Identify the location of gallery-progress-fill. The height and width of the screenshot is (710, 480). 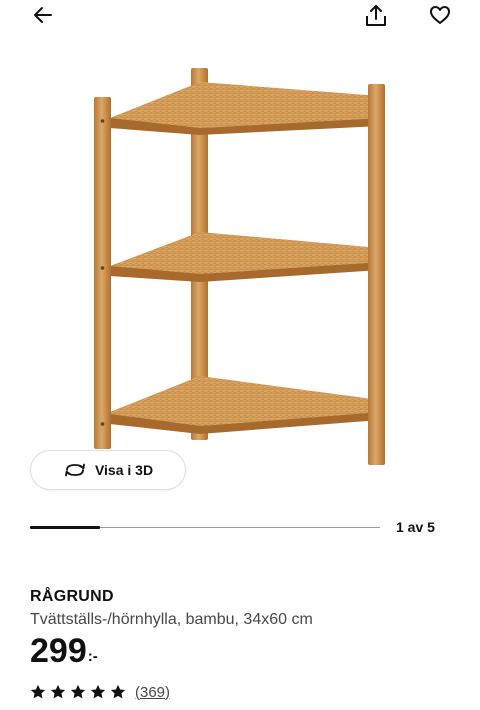
(65, 527).